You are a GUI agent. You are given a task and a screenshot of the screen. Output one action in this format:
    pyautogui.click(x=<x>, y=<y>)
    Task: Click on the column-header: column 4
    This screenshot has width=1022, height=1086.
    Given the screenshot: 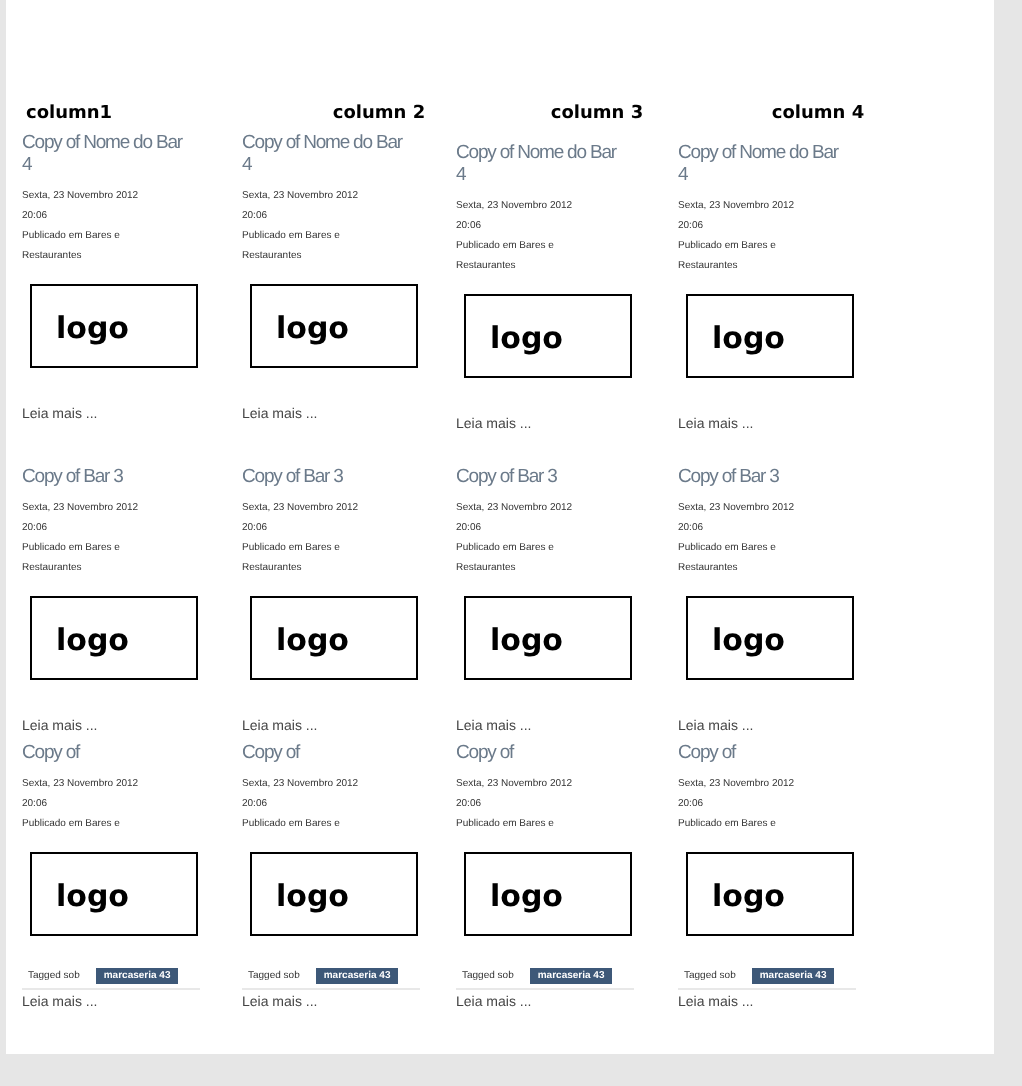 What is the action you would take?
    pyautogui.click(x=818, y=114)
    